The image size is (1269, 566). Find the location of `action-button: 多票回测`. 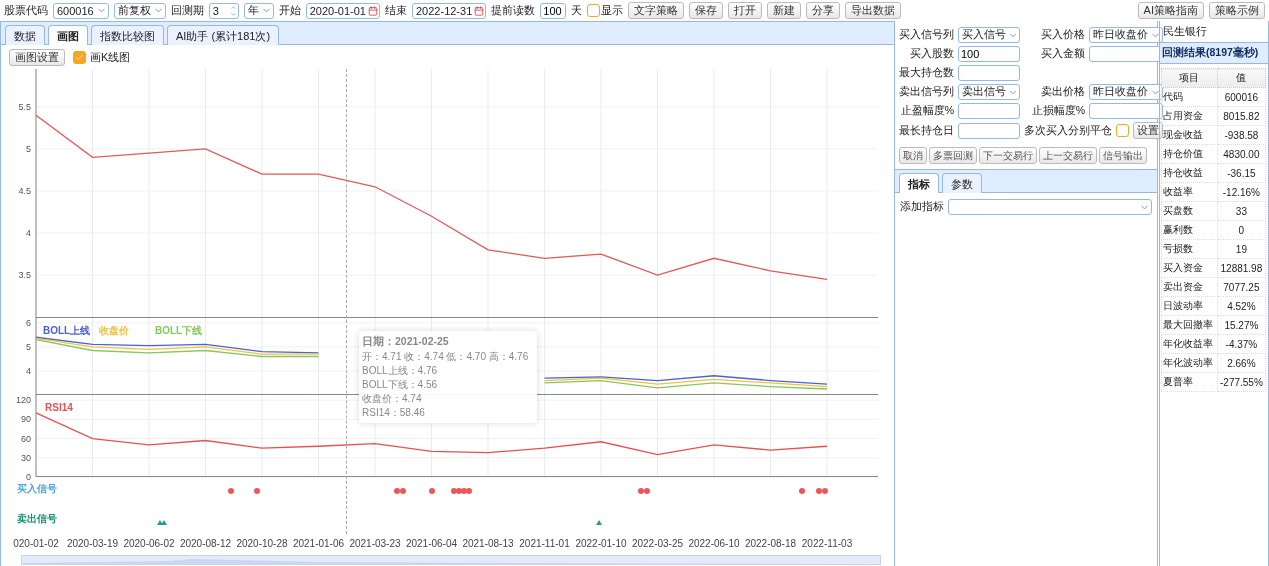

action-button: 多票回测 is located at coordinates (953, 155).